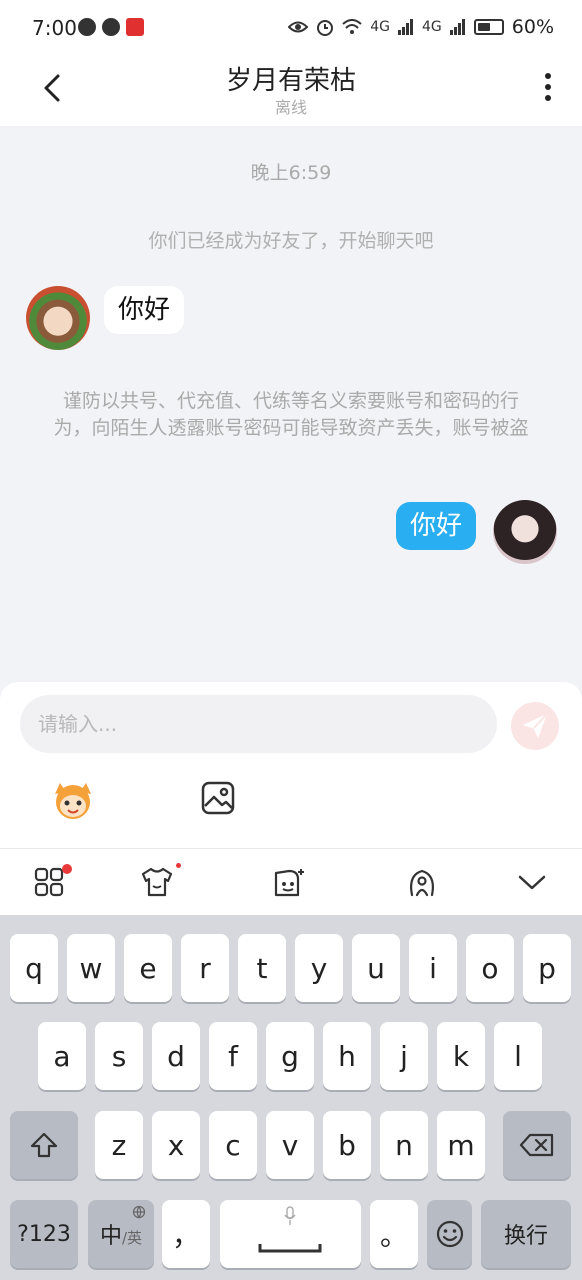  Describe the element at coordinates (432, 27) in the screenshot. I see `network-type-b: 4G` at that location.